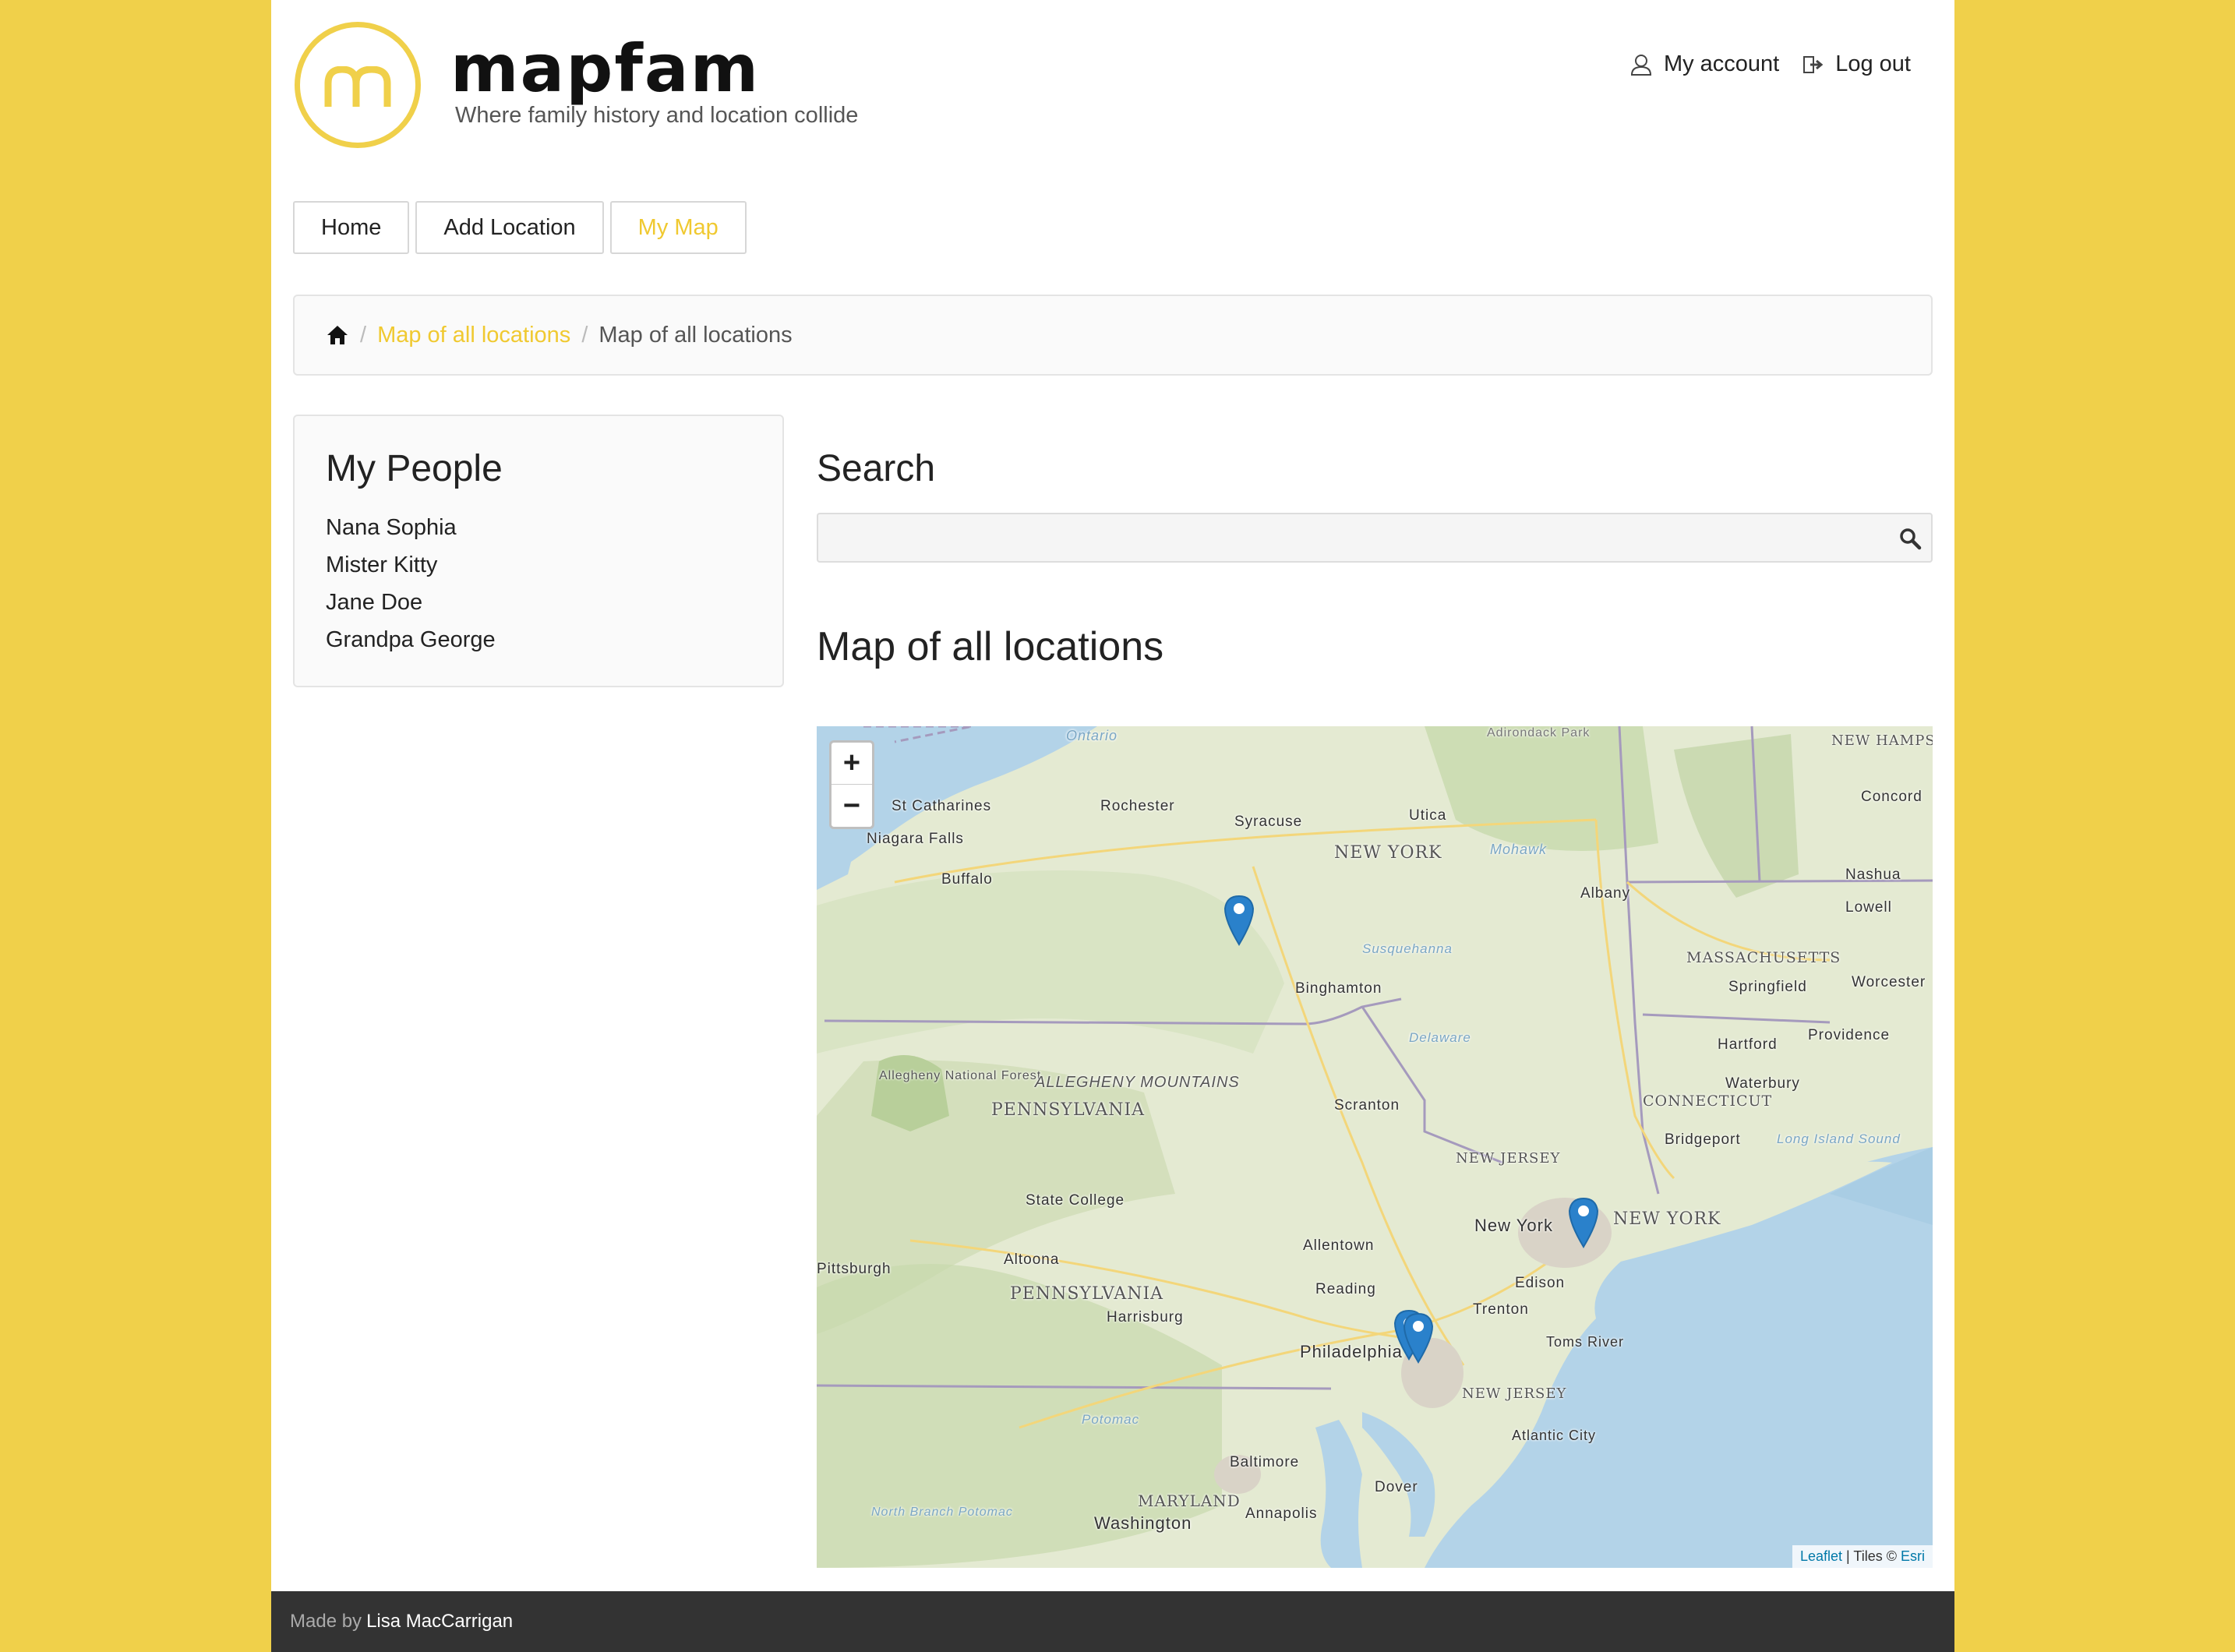 This screenshot has width=2235, height=1652. I want to click on map-label-worcester: Worcester, so click(1889, 982).